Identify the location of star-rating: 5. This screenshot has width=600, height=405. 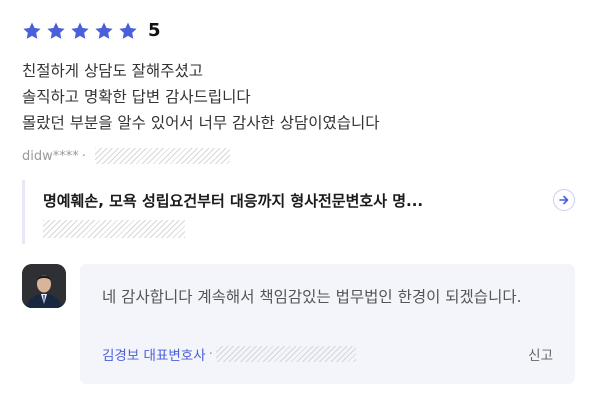
(91, 30).